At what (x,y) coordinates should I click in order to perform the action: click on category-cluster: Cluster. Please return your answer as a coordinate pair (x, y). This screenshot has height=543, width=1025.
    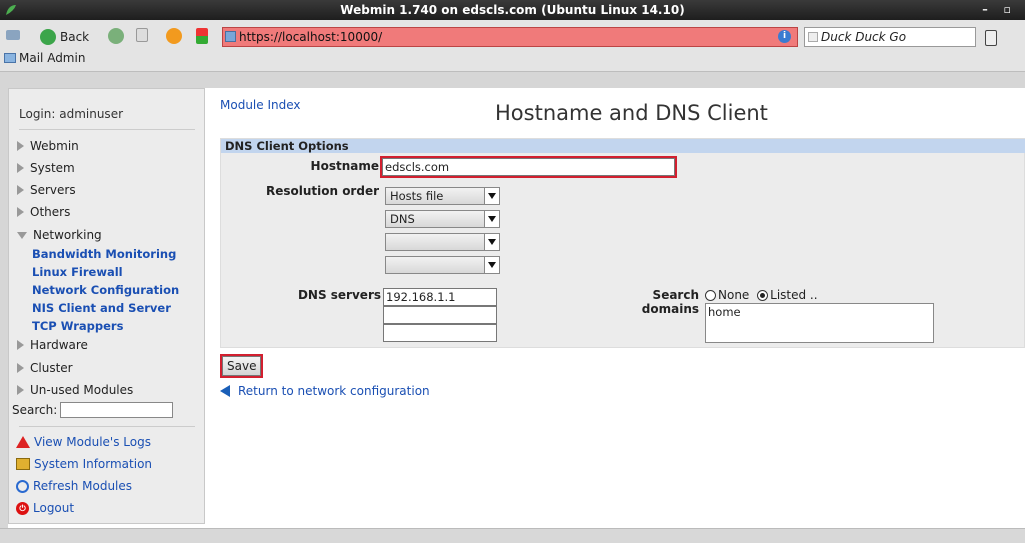
    Looking at the image, I should click on (45, 368).